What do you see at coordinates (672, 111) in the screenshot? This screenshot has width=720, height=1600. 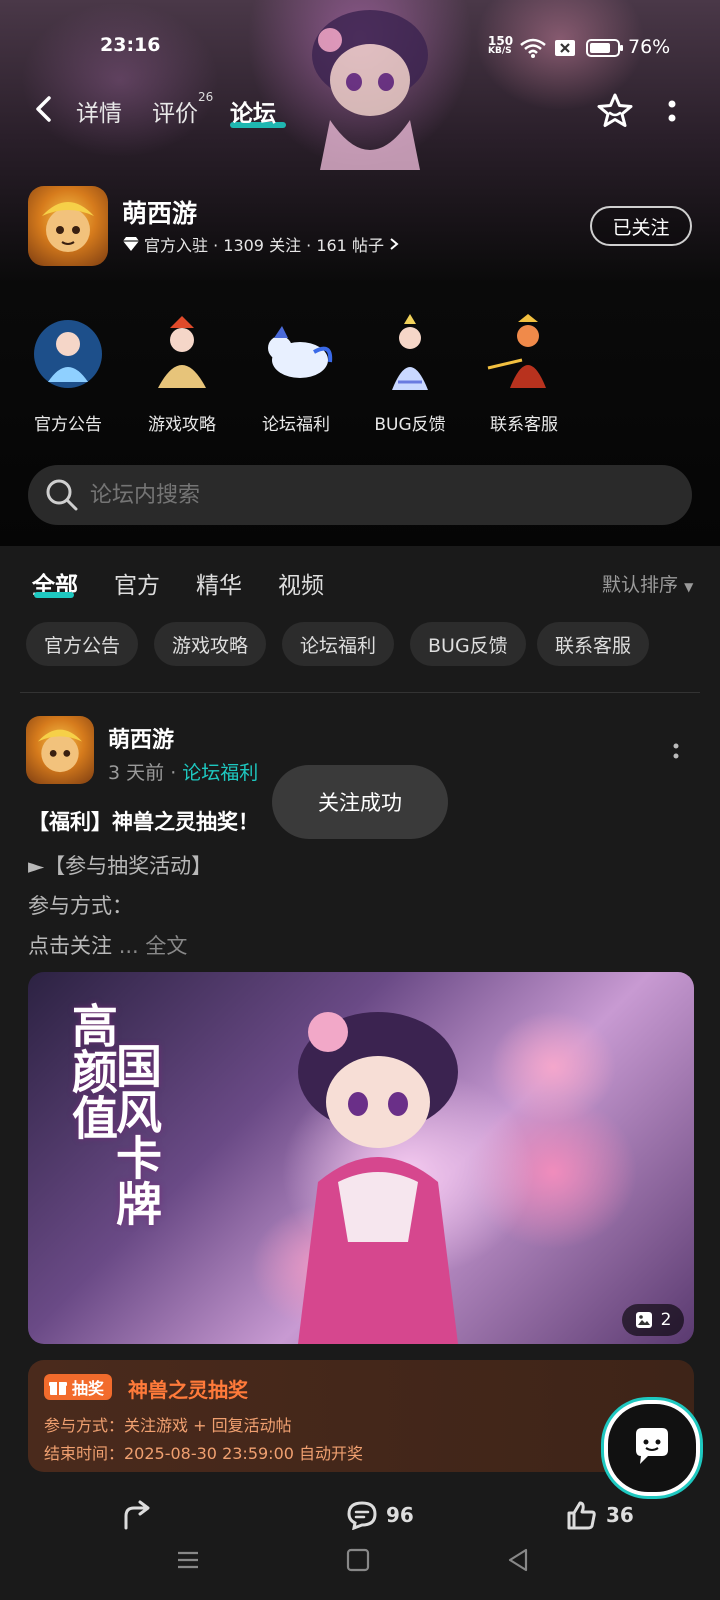 I see `more-vertical-icon` at bounding box center [672, 111].